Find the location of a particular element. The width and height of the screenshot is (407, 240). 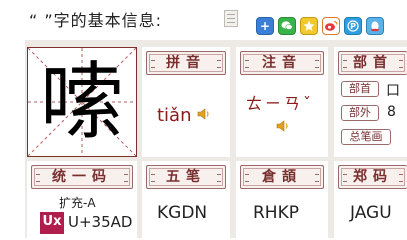

radical-value: 口 is located at coordinates (393, 91).